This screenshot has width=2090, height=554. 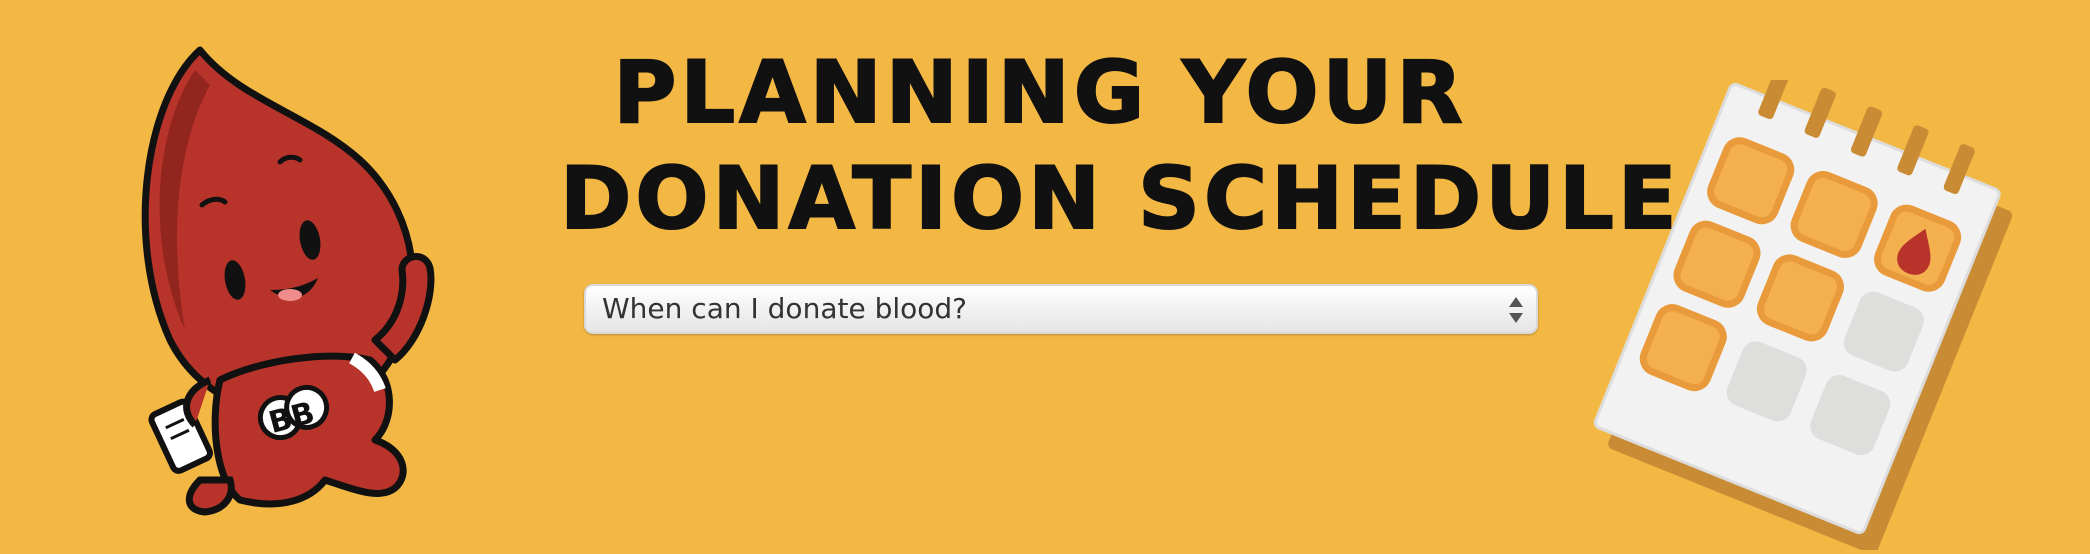 What do you see at coordinates (785, 308) in the screenshot?
I see `question-select-value: When can I donate blood?` at bounding box center [785, 308].